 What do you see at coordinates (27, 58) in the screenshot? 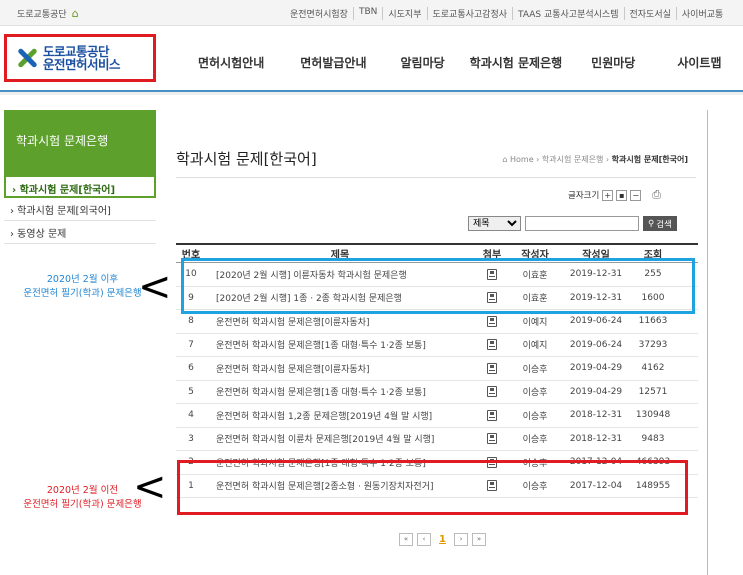
I see `logo-mark-icon` at bounding box center [27, 58].